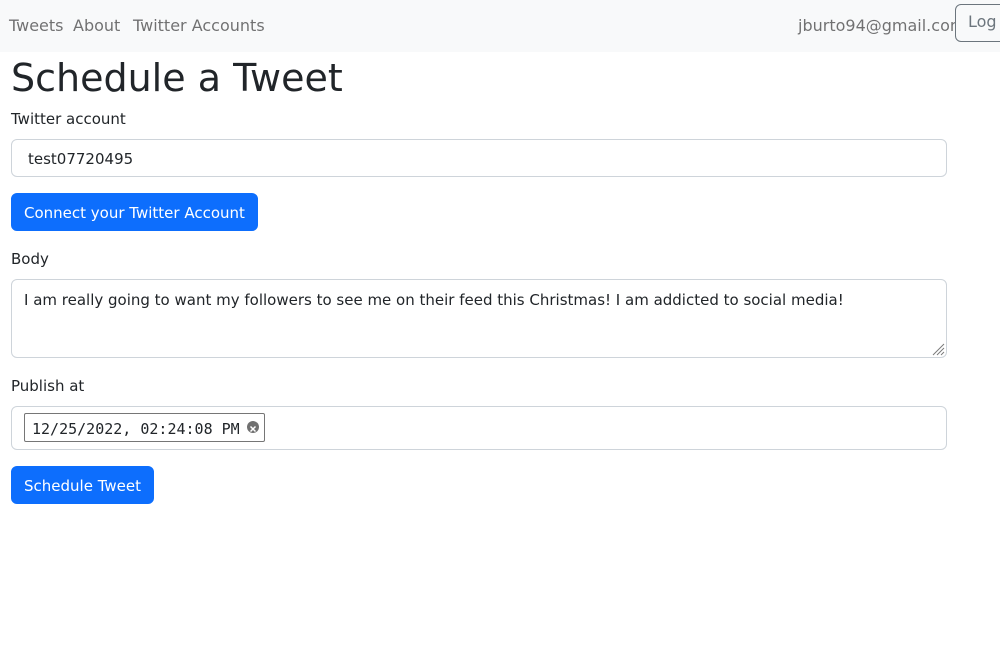 The width and height of the screenshot is (1000, 666). I want to click on clear-icon, so click(253, 427).